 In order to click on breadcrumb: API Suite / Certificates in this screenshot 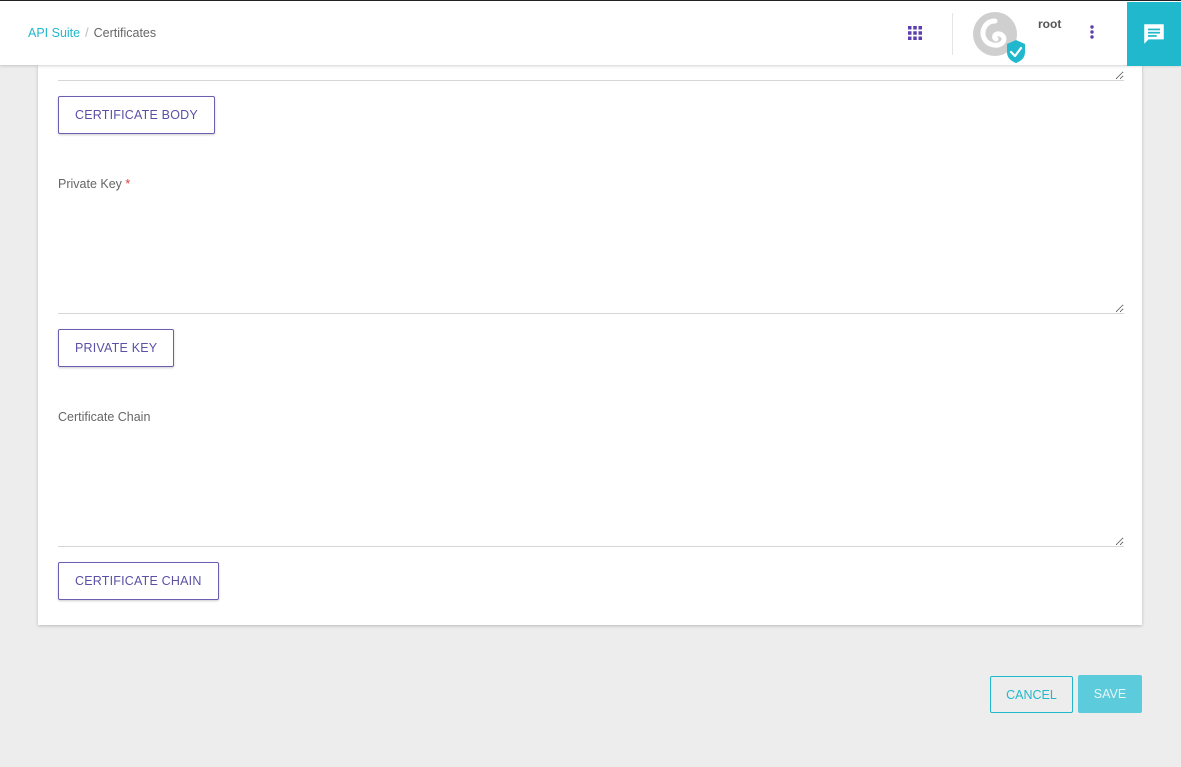, I will do `click(92, 33)`.